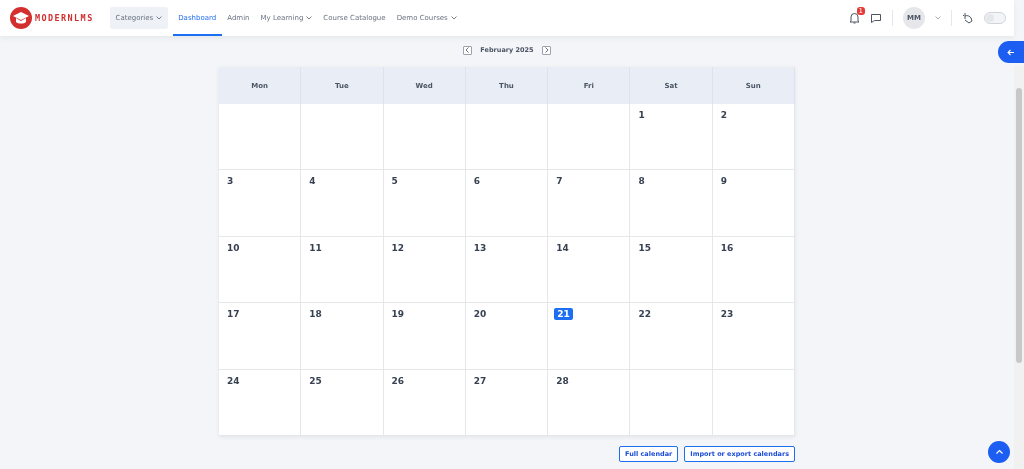 This screenshot has height=469, width=1024. I want to click on day-cell: 10, so click(260, 270).